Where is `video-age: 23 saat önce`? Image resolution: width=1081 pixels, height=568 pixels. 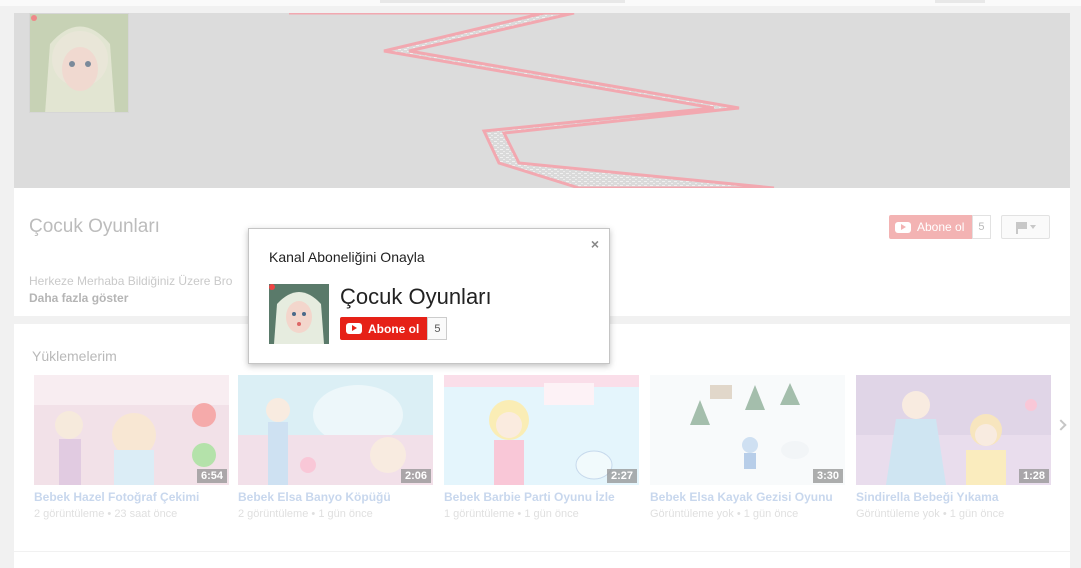 video-age: 23 saat önce is located at coordinates (146, 514).